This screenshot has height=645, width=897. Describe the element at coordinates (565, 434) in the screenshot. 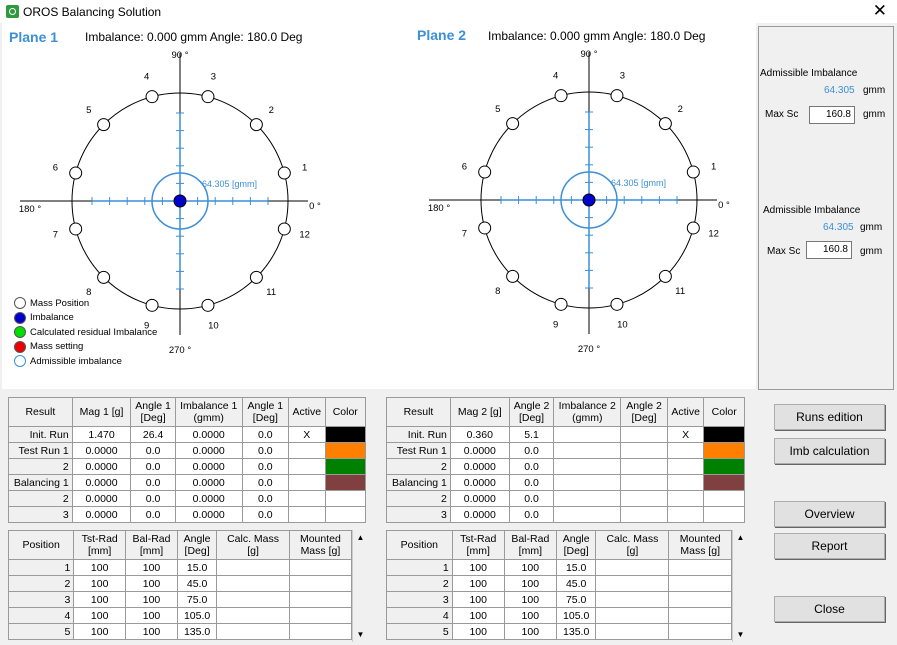

I see `table-row: Init. Run 0.360 5.1 X` at that location.